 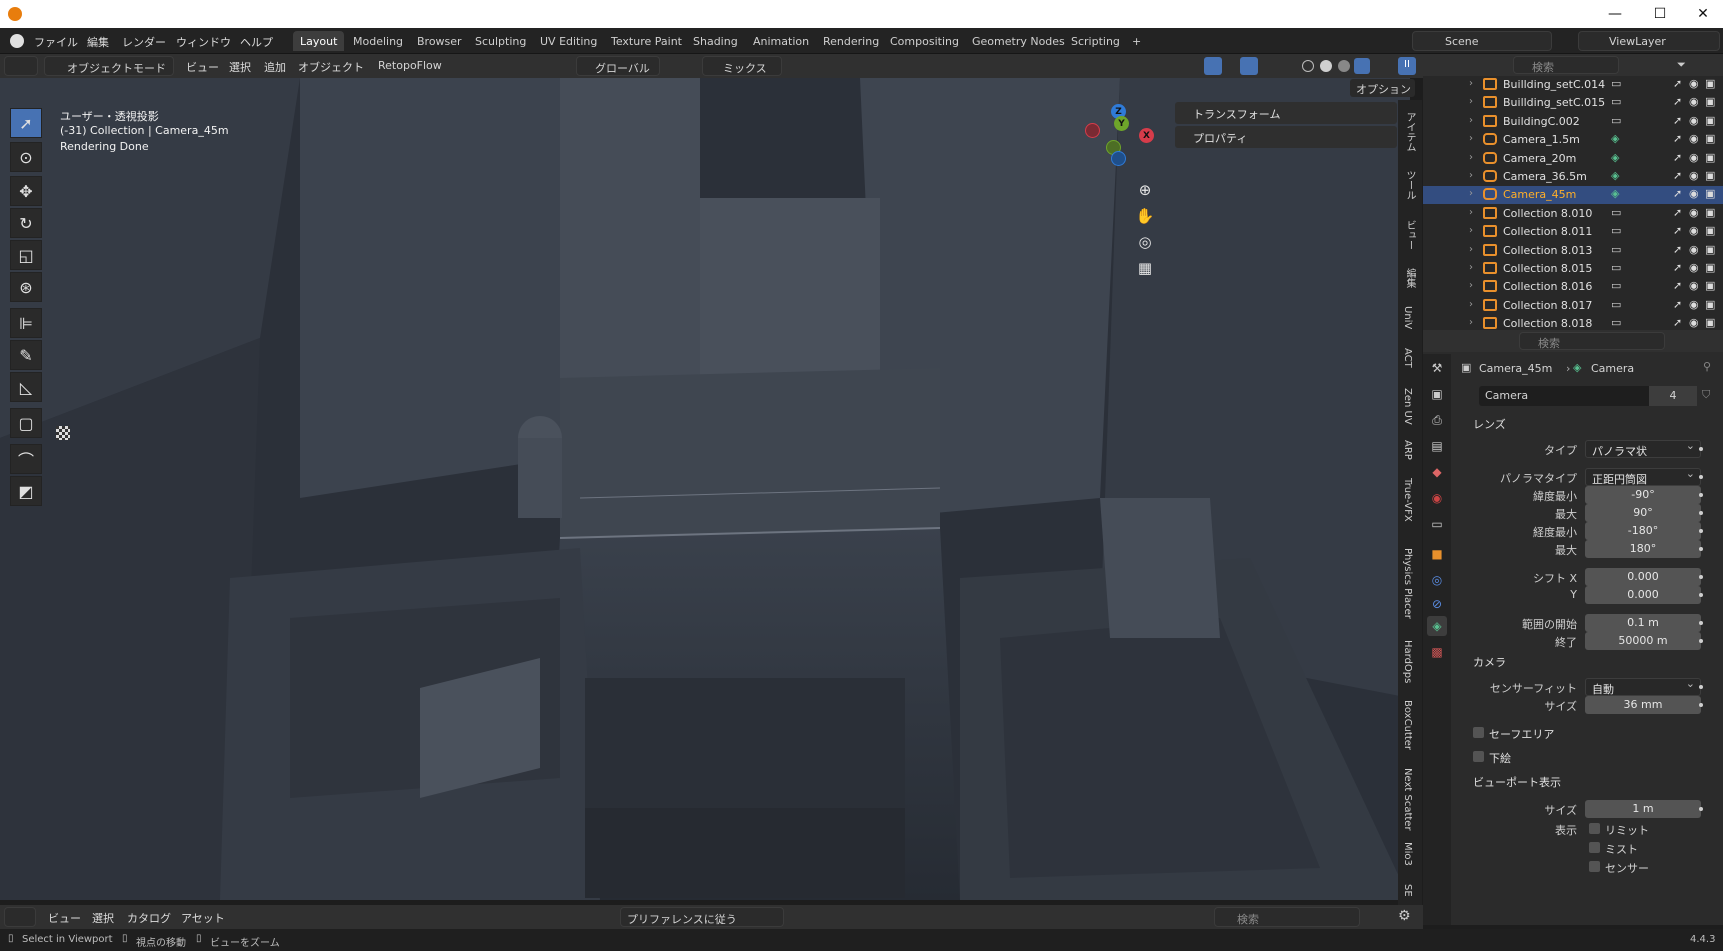 I want to click on vtab-edit: 編集, so click(x=1409, y=278).